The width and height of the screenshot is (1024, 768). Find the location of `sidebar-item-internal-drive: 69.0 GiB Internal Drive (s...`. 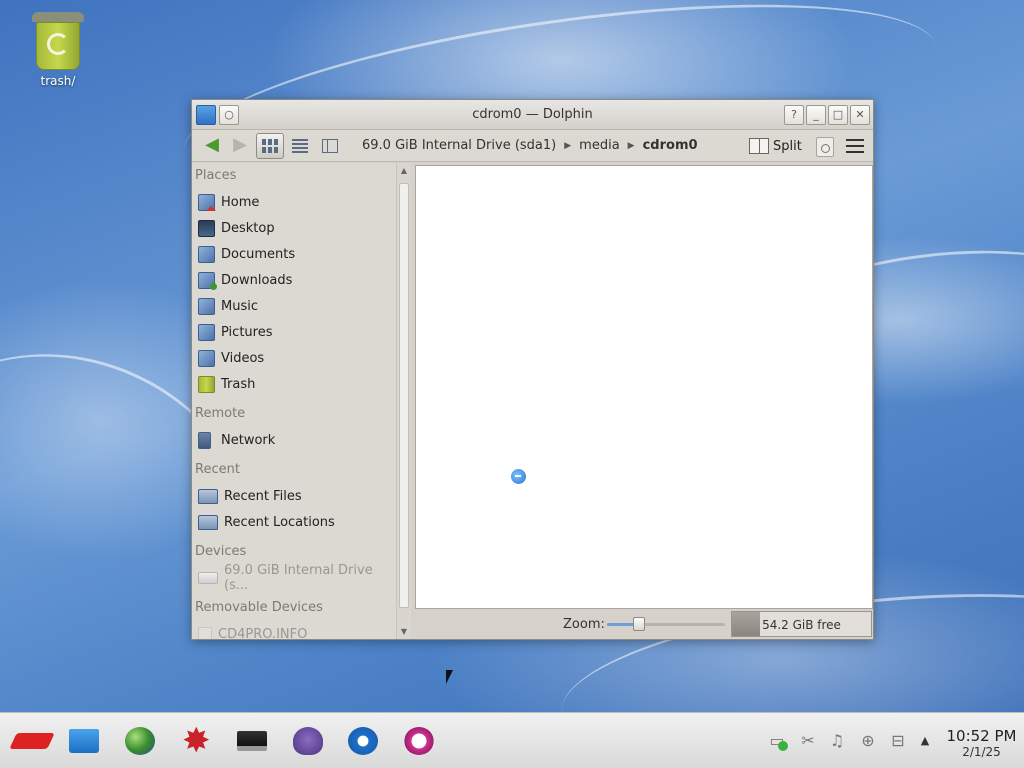

sidebar-item-internal-drive: 69.0 GiB Internal Drive (s... is located at coordinates (294, 578).